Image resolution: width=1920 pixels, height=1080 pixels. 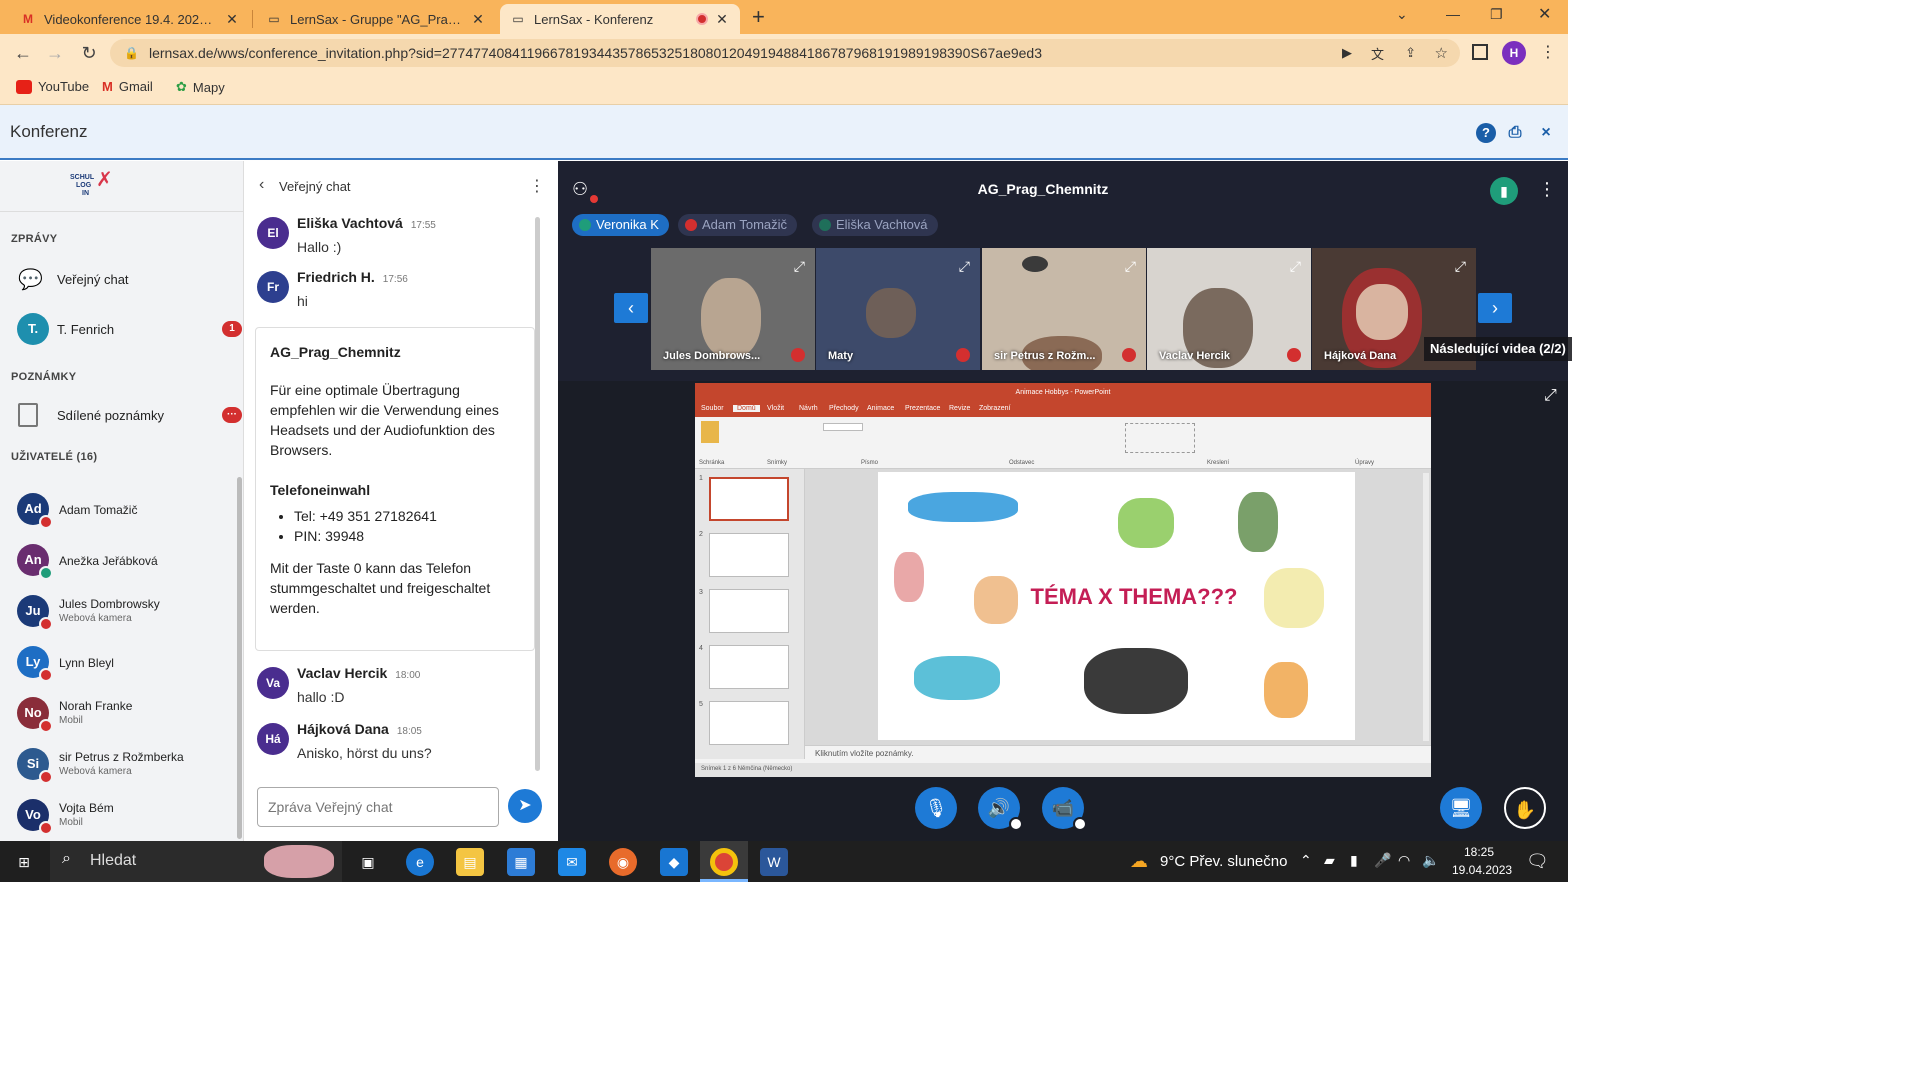 What do you see at coordinates (1229, 309) in the screenshot?
I see `video-tile: ⤢ Vaclav Hercik` at bounding box center [1229, 309].